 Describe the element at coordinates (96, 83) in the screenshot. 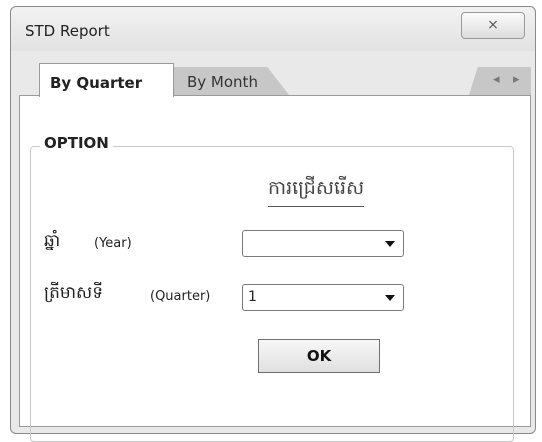

I see `tab-by-quarter-label: By Quarter` at that location.